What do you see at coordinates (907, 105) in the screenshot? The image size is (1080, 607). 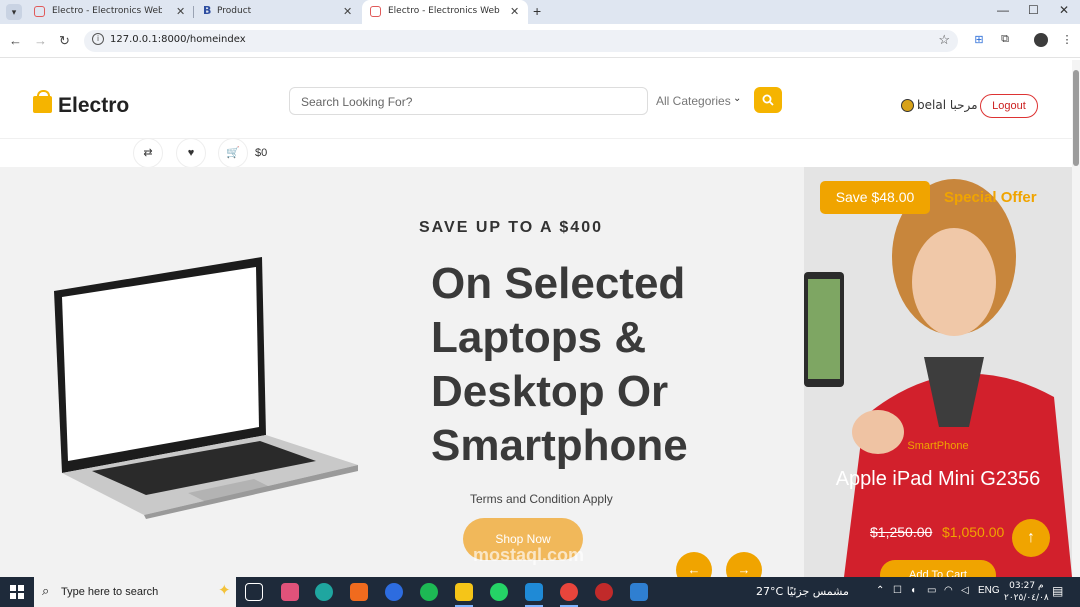 I see `user-icon` at bounding box center [907, 105].